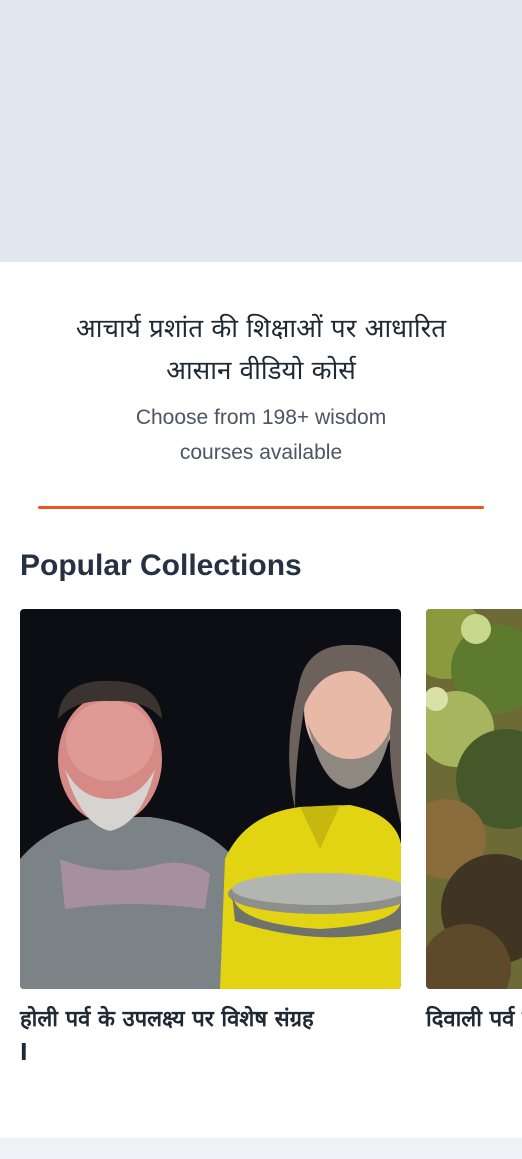  What do you see at coordinates (261, 371) in the screenshot?
I see `intro-heading-line2: आसान वीडियो कोर्स` at bounding box center [261, 371].